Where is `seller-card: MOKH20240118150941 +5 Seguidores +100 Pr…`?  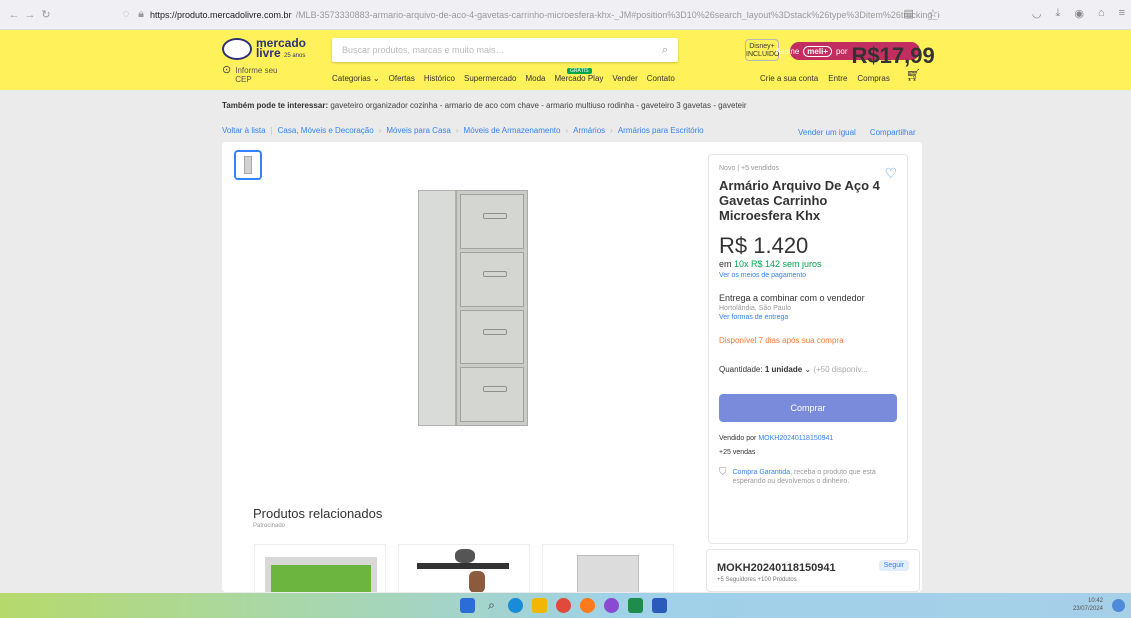 seller-card: MOKH20240118150941 +5 Seguidores +100 Pr… is located at coordinates (813, 570).